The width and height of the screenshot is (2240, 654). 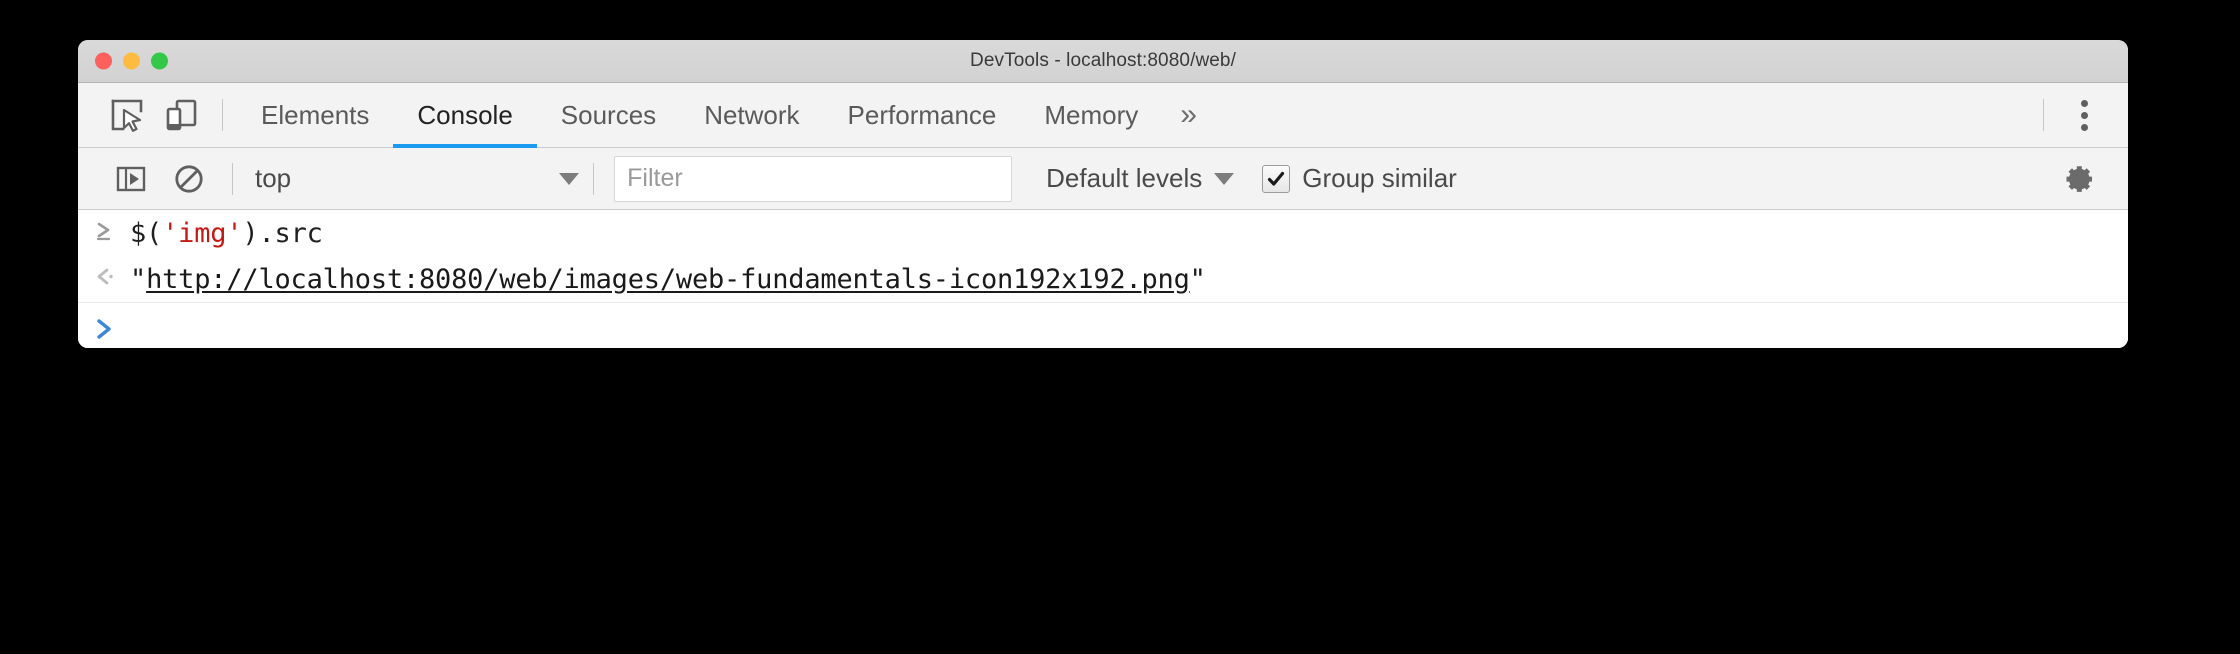 I want to click on group-similar-toggle: Group similar, so click(x=1359, y=178).